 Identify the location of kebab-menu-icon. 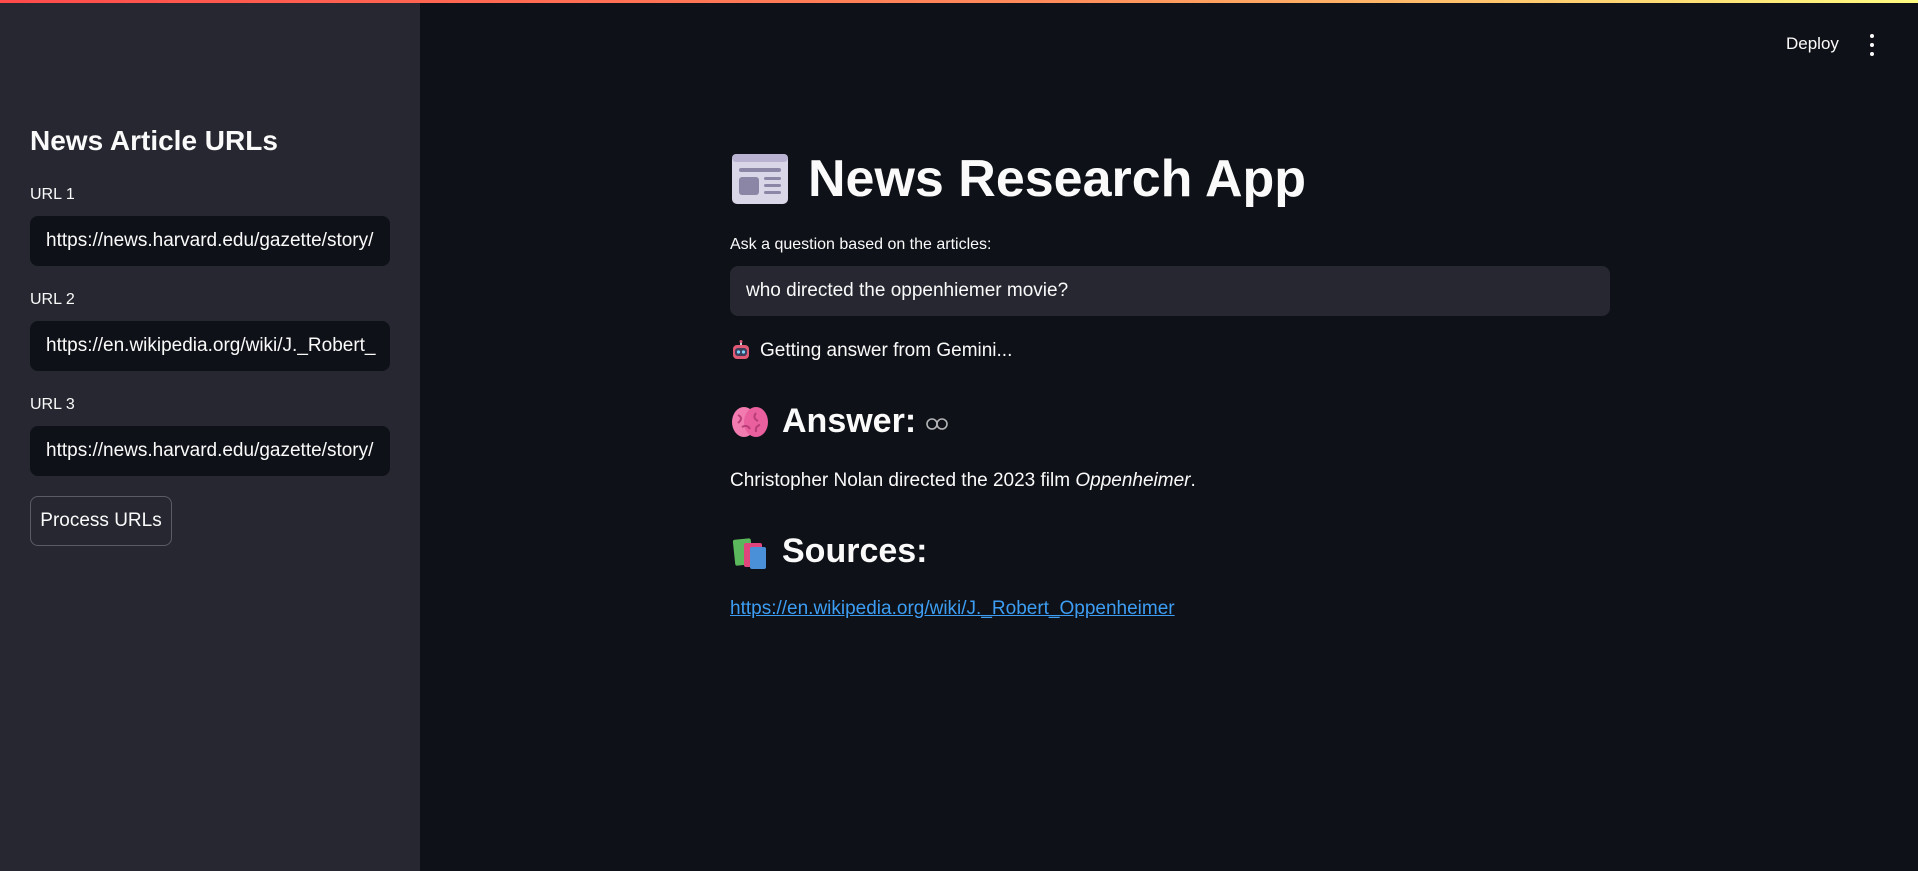
(1872, 45).